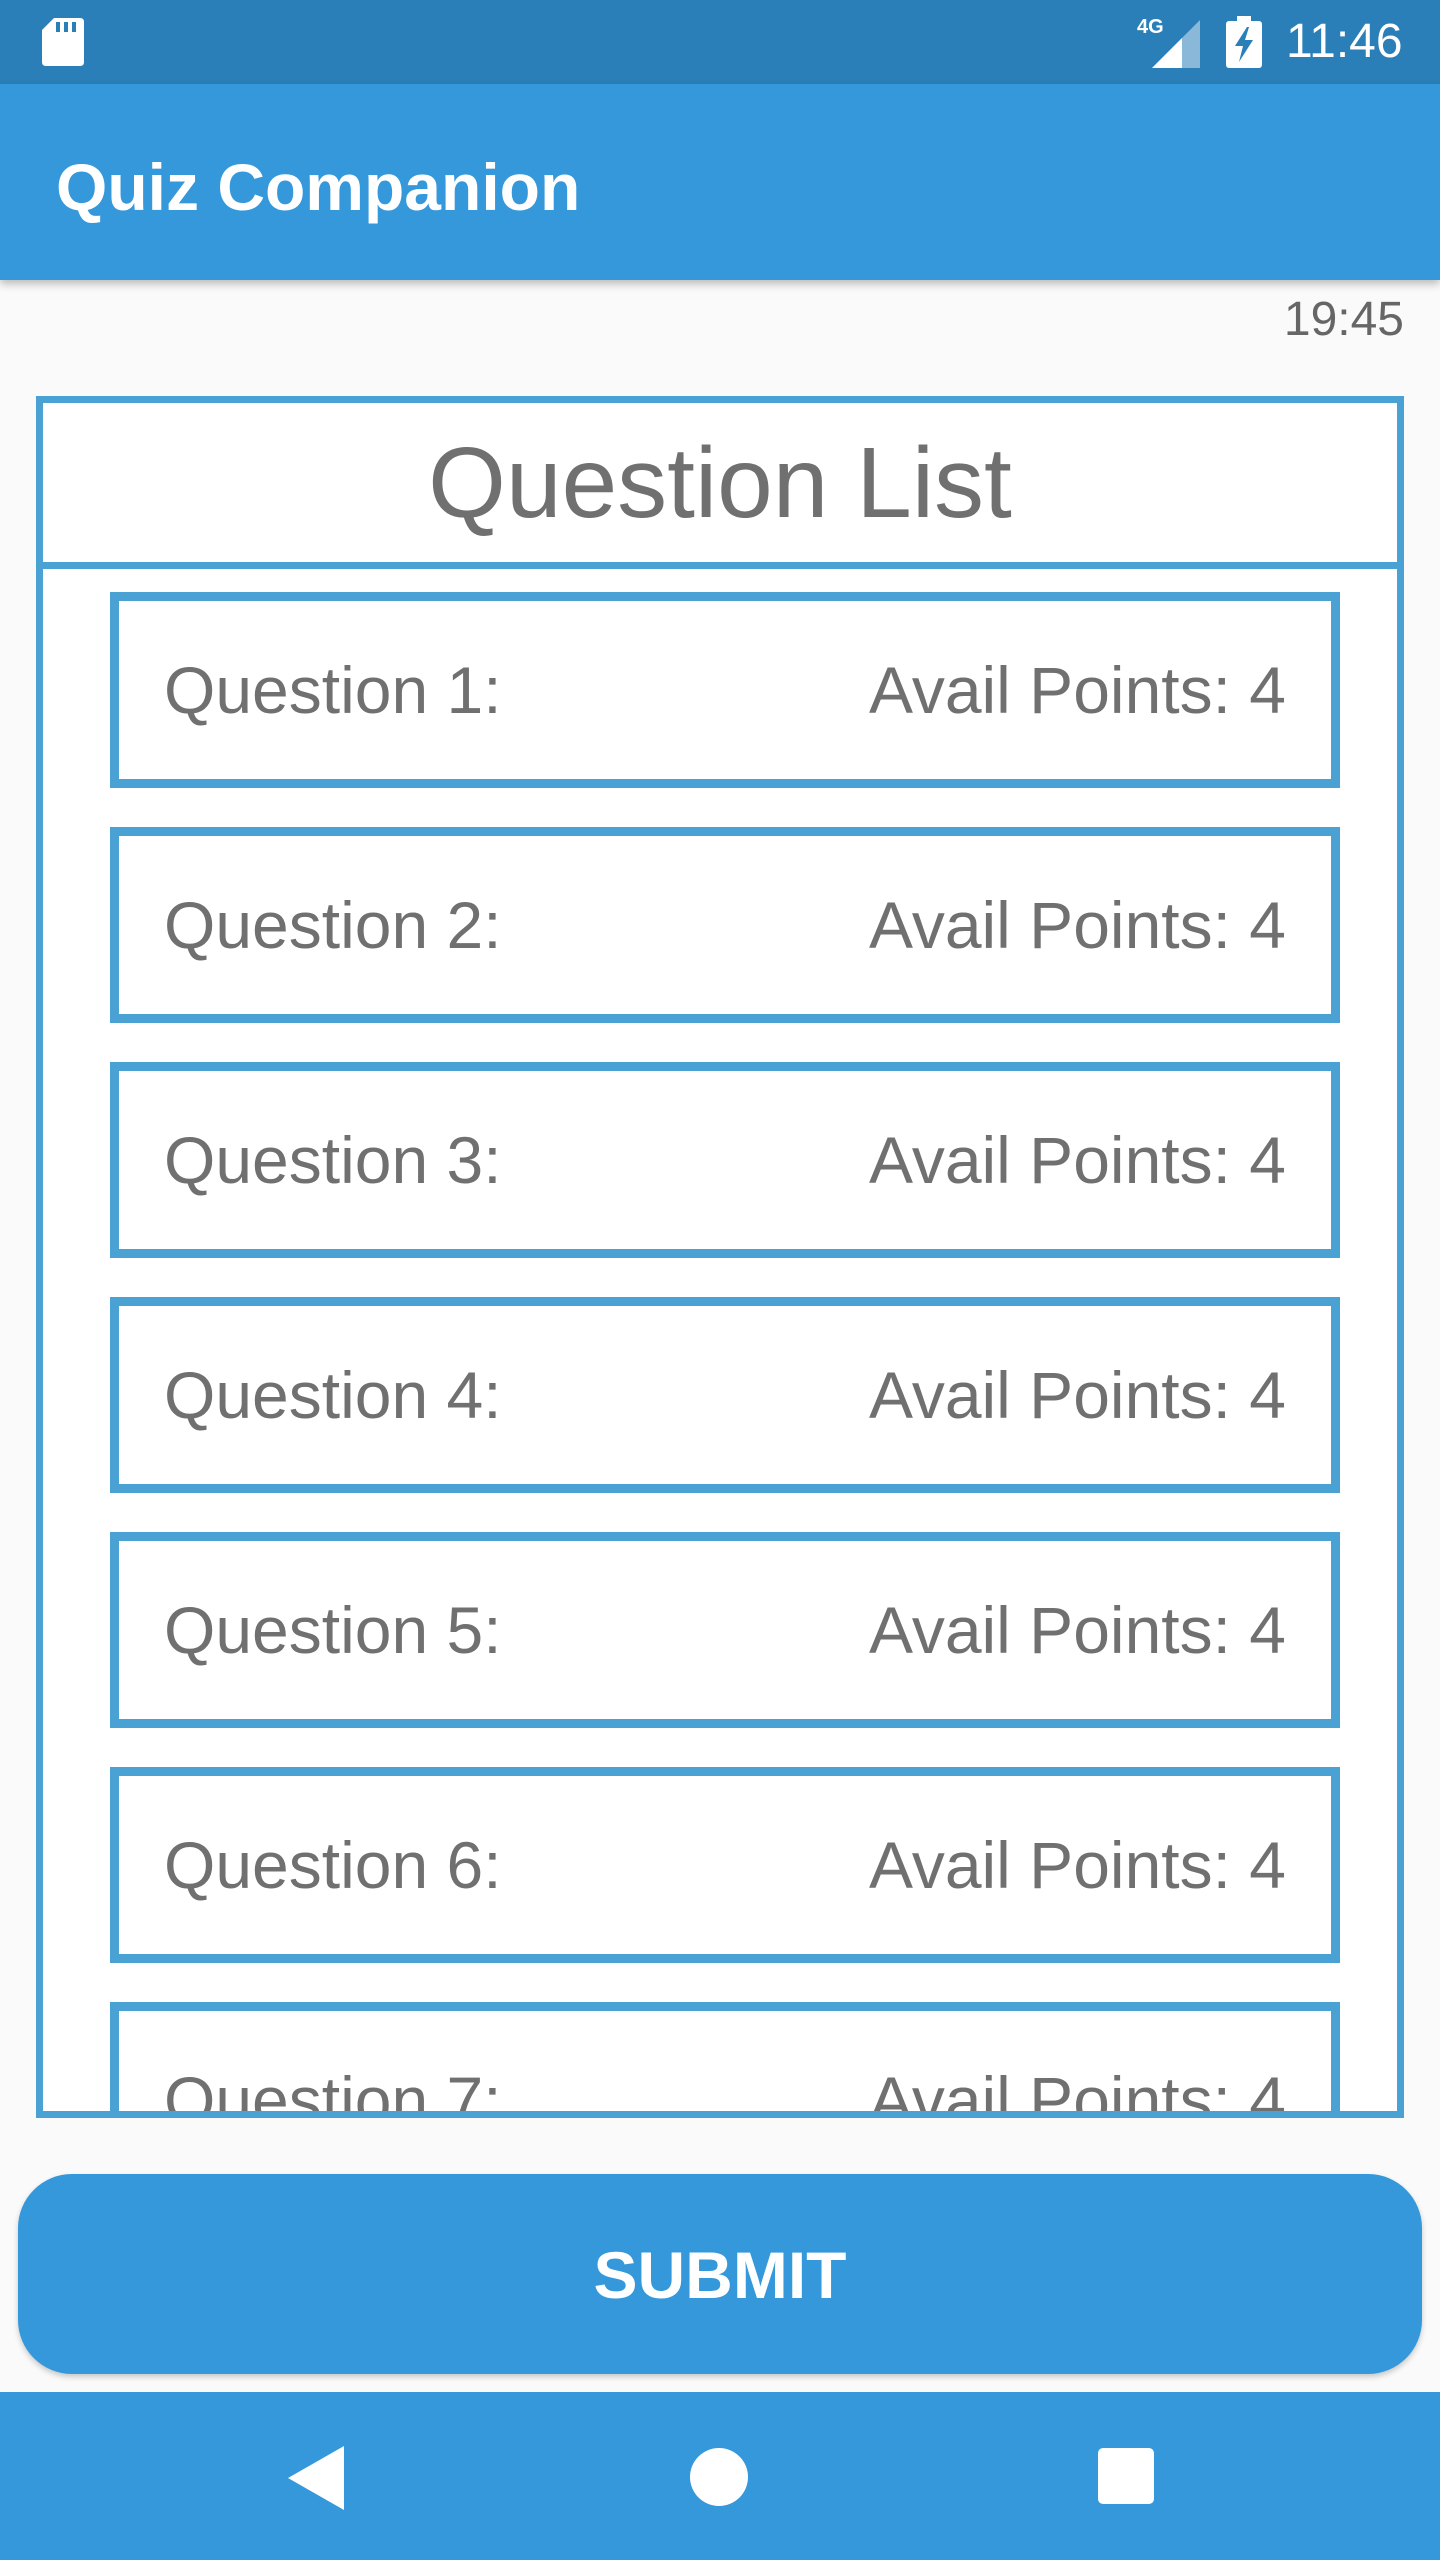 This screenshot has height=2560, width=1440. Describe the element at coordinates (333, 690) in the screenshot. I see `question-label: Question 1:` at that location.